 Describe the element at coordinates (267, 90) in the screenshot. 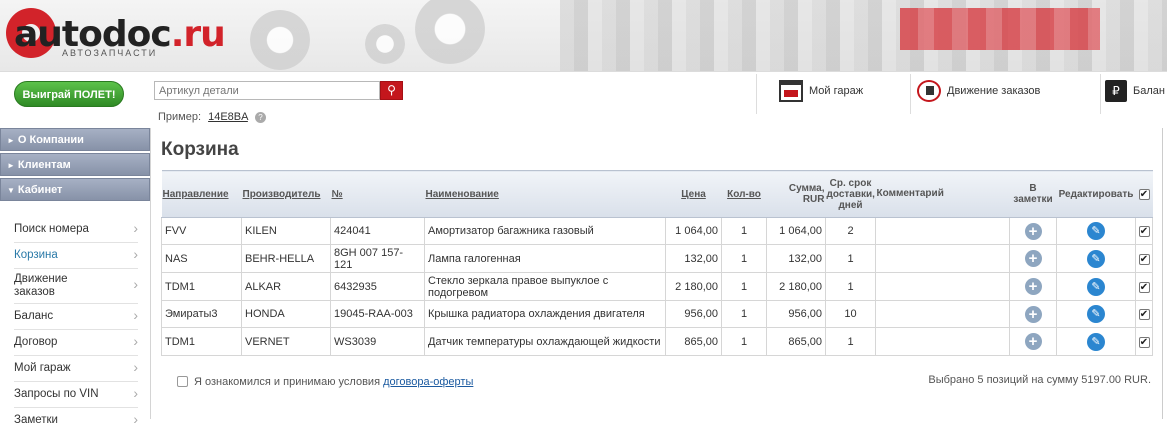

I see `part-number-search-input` at that location.